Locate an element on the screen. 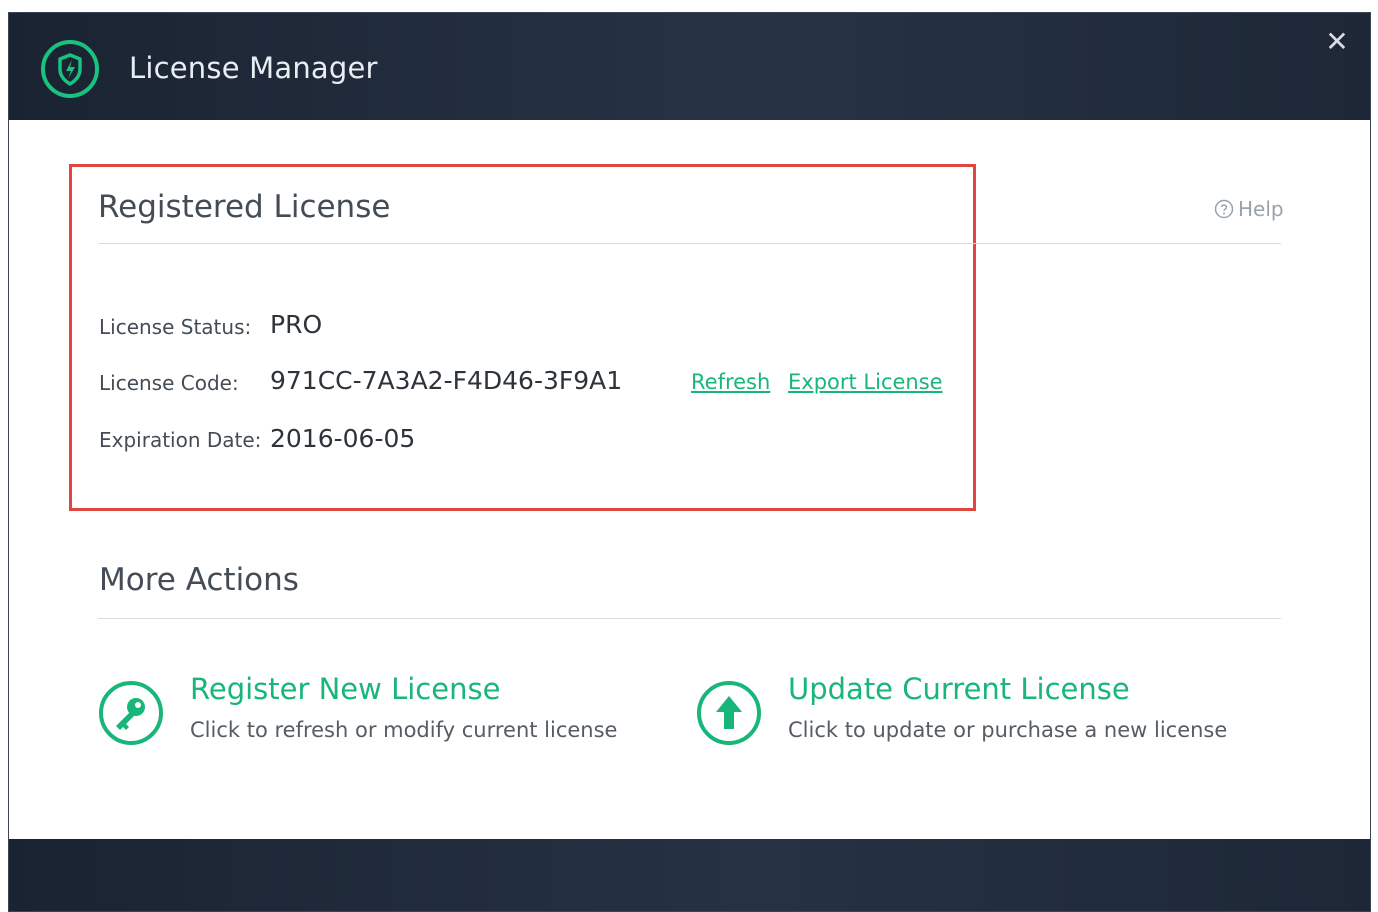  register-new-license-title: Register New License is located at coordinates (345, 689).